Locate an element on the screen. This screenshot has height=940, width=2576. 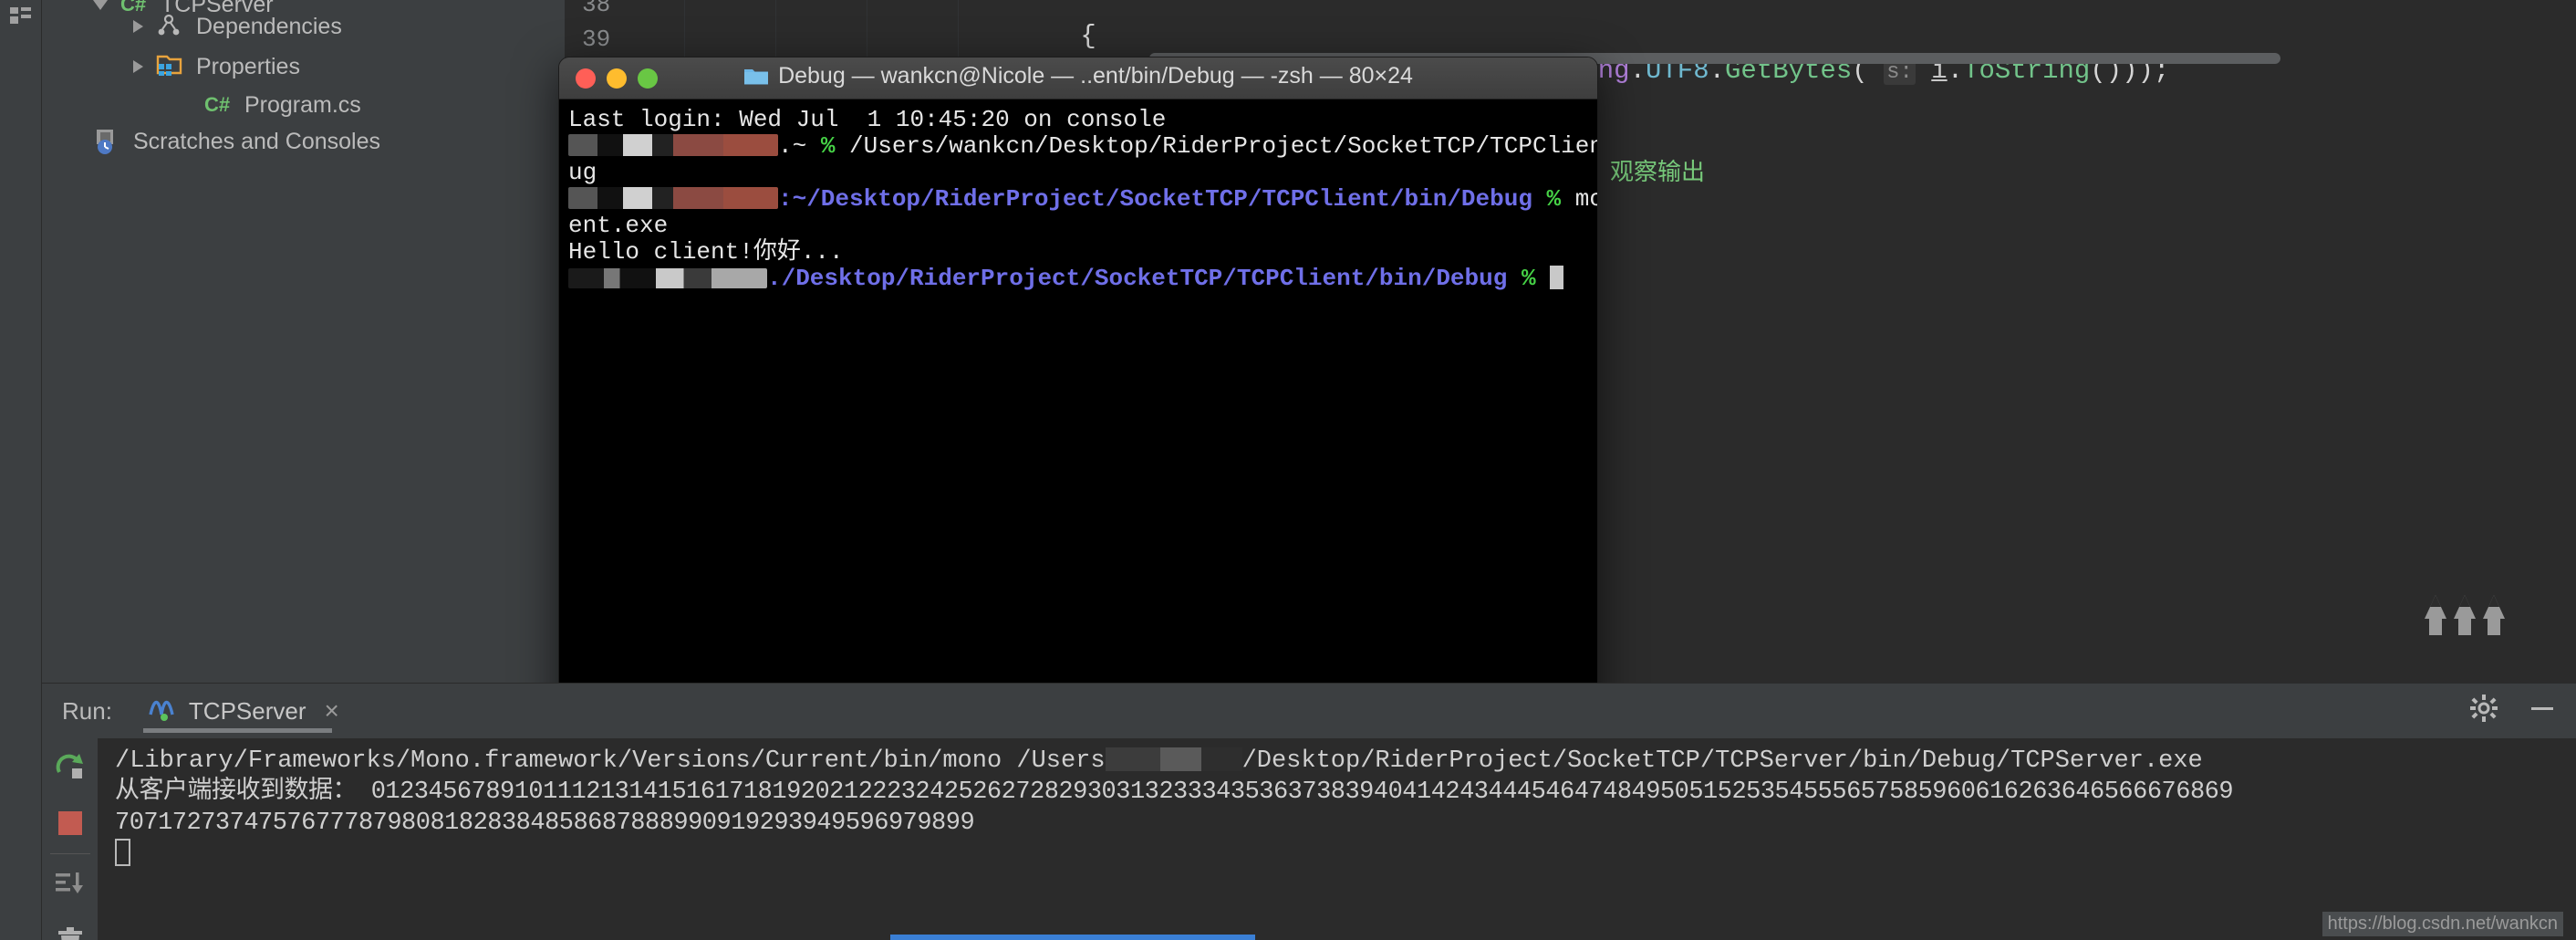
stop-button is located at coordinates (70, 823).